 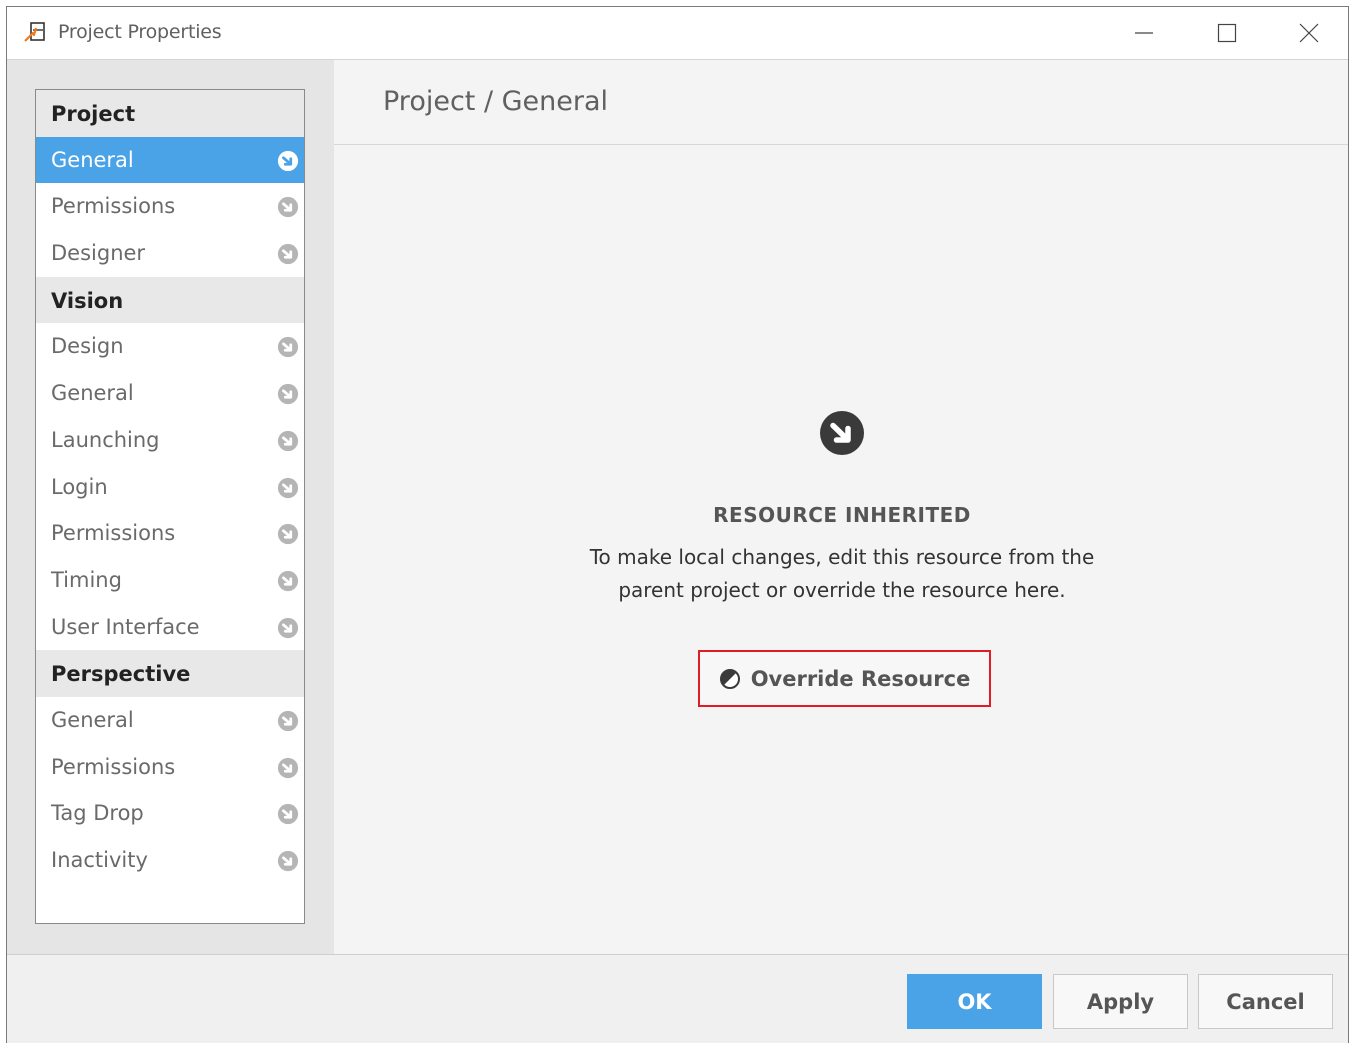 I want to click on nav-item-perspective-tag-drop: Tag Drop, so click(x=170, y=813).